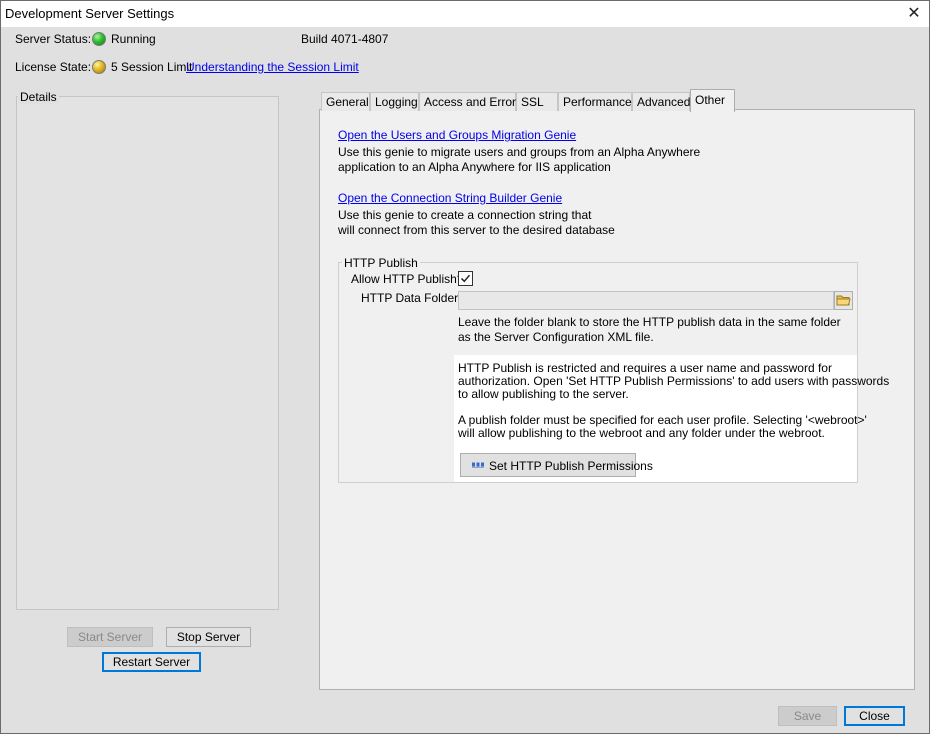 The image size is (930, 734). What do you see at coordinates (90, 13) in the screenshot?
I see `window-title: Development Server Settings` at bounding box center [90, 13].